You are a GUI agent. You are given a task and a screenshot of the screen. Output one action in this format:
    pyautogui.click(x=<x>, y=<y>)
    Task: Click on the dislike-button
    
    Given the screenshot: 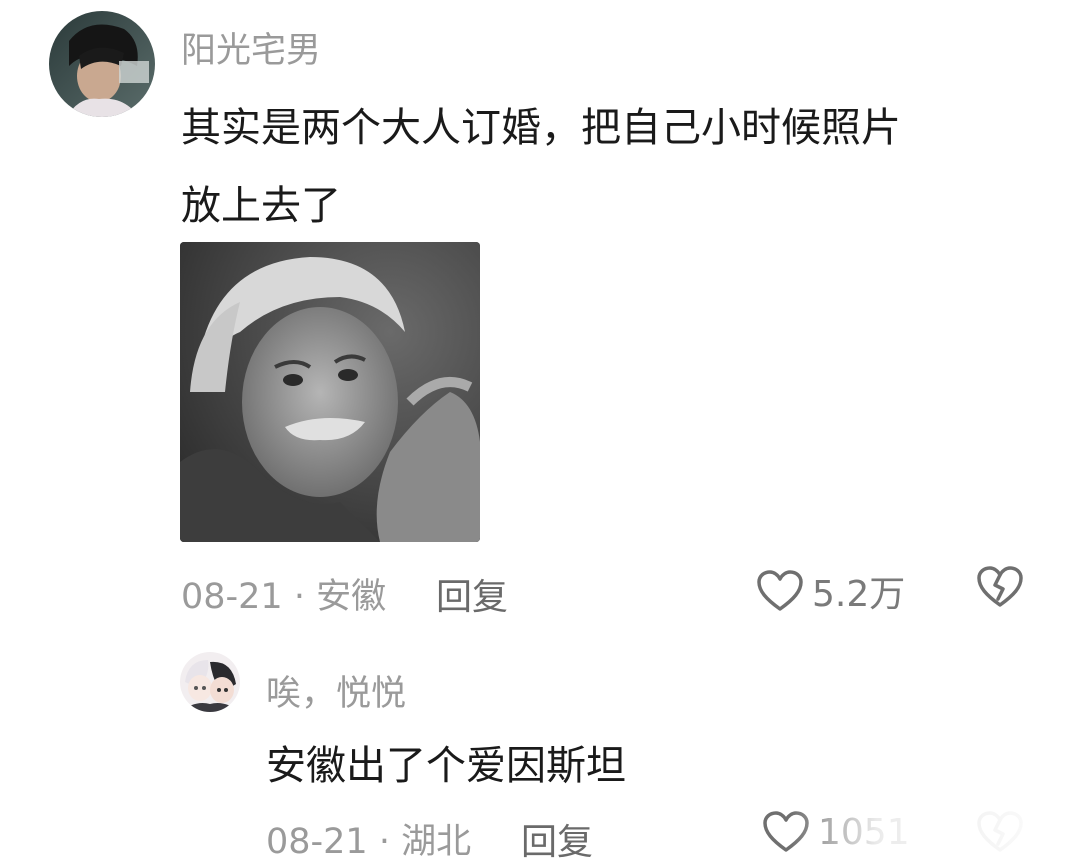 What is the action you would take?
    pyautogui.click(x=1000, y=589)
    